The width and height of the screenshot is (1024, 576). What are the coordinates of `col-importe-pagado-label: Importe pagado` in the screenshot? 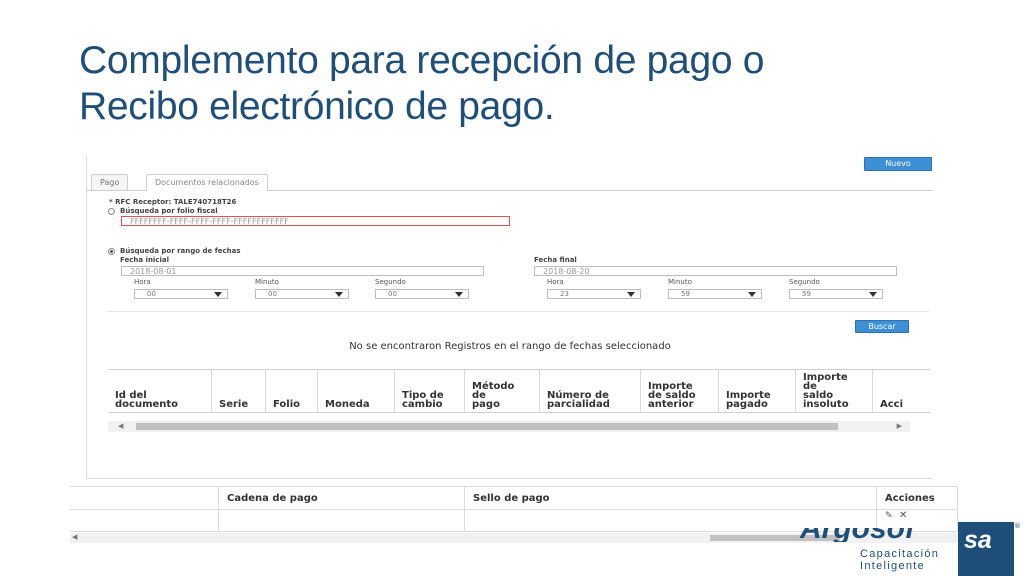 It's located at (748, 400).